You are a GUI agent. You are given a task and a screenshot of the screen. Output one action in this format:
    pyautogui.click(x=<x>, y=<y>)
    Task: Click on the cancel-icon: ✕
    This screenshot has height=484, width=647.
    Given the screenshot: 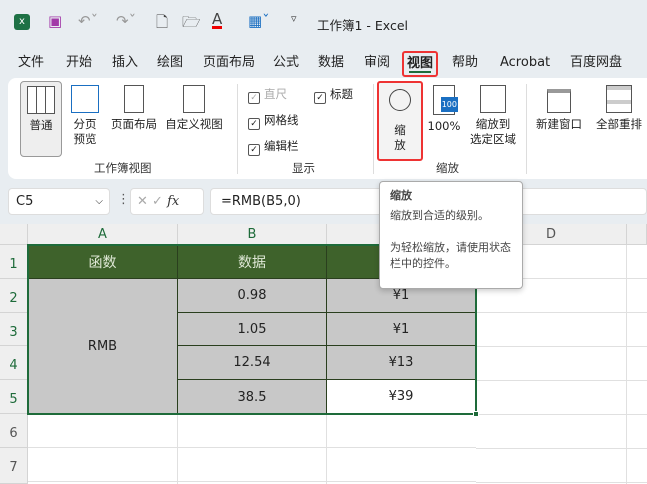 What is the action you would take?
    pyautogui.click(x=142, y=201)
    